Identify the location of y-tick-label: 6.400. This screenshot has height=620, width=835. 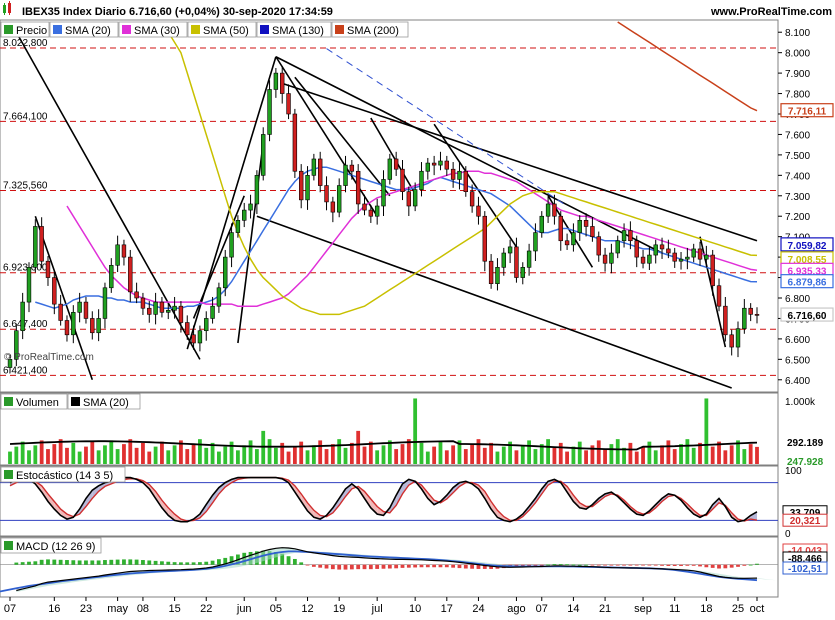
(797, 381).